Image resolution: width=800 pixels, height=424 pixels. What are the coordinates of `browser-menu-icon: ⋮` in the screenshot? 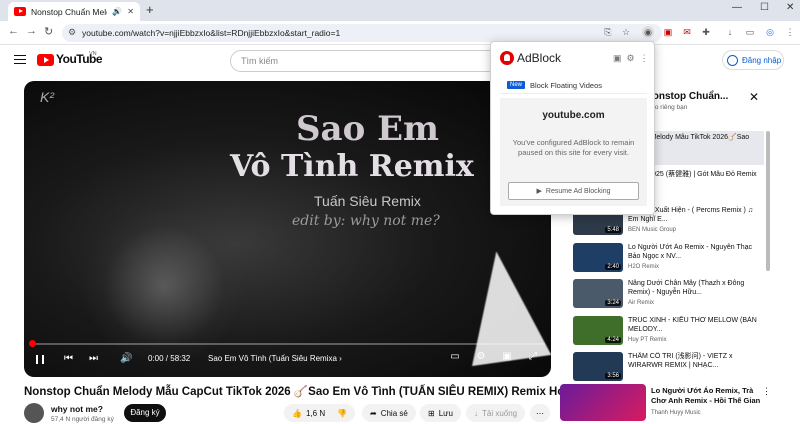 It's located at (790, 32).